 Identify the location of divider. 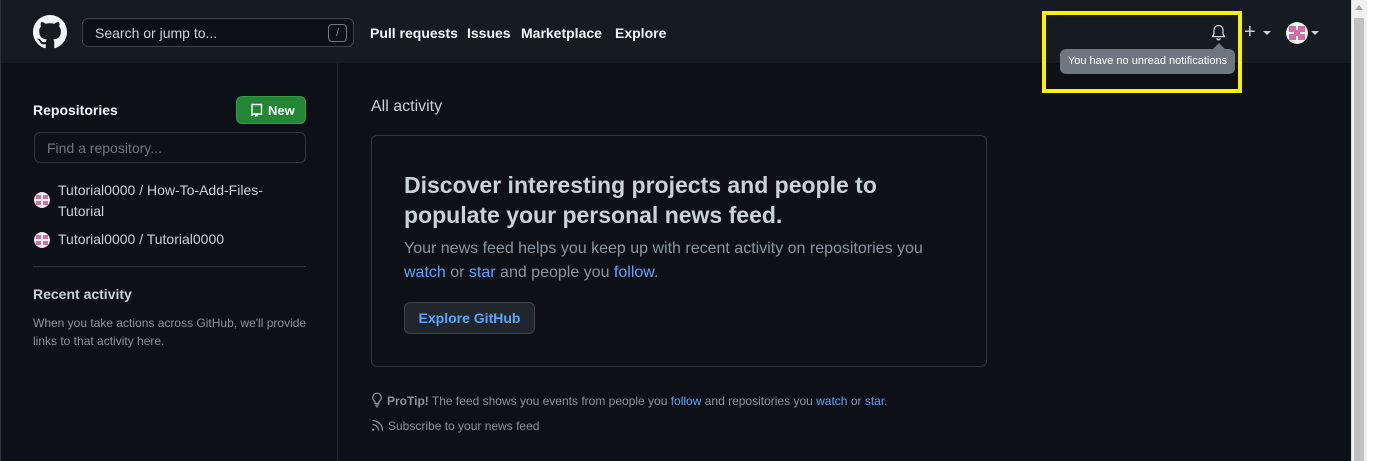
(169, 266).